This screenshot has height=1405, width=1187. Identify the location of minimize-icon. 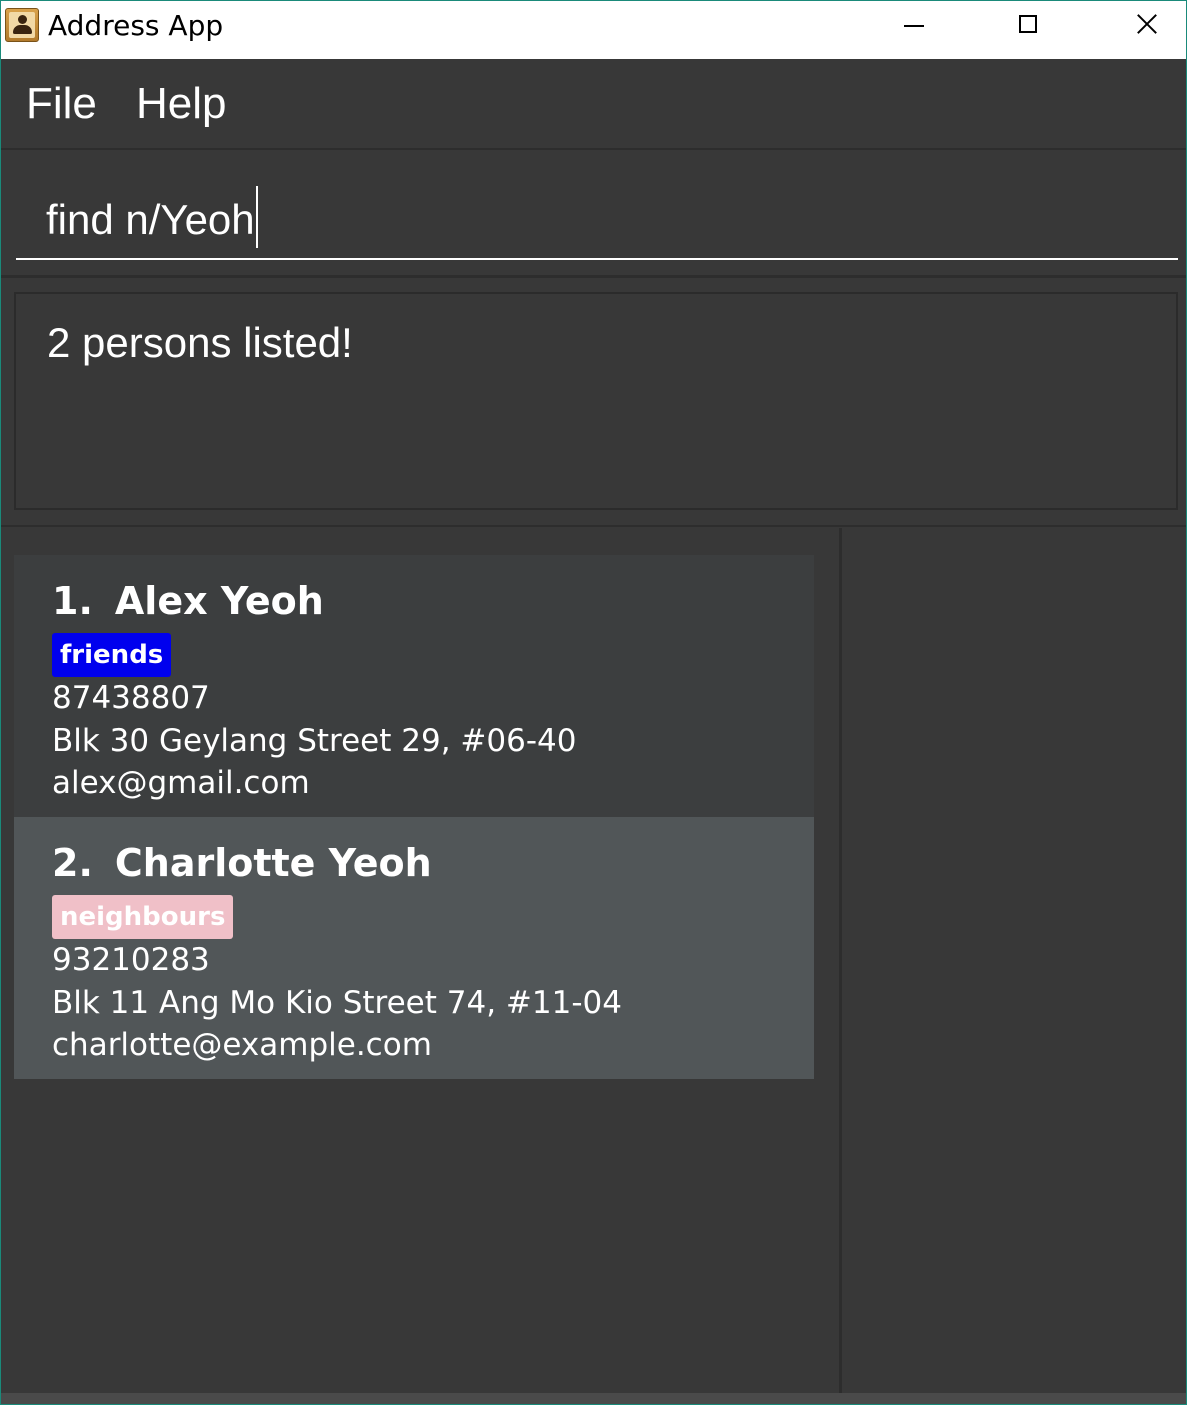
(914, 26).